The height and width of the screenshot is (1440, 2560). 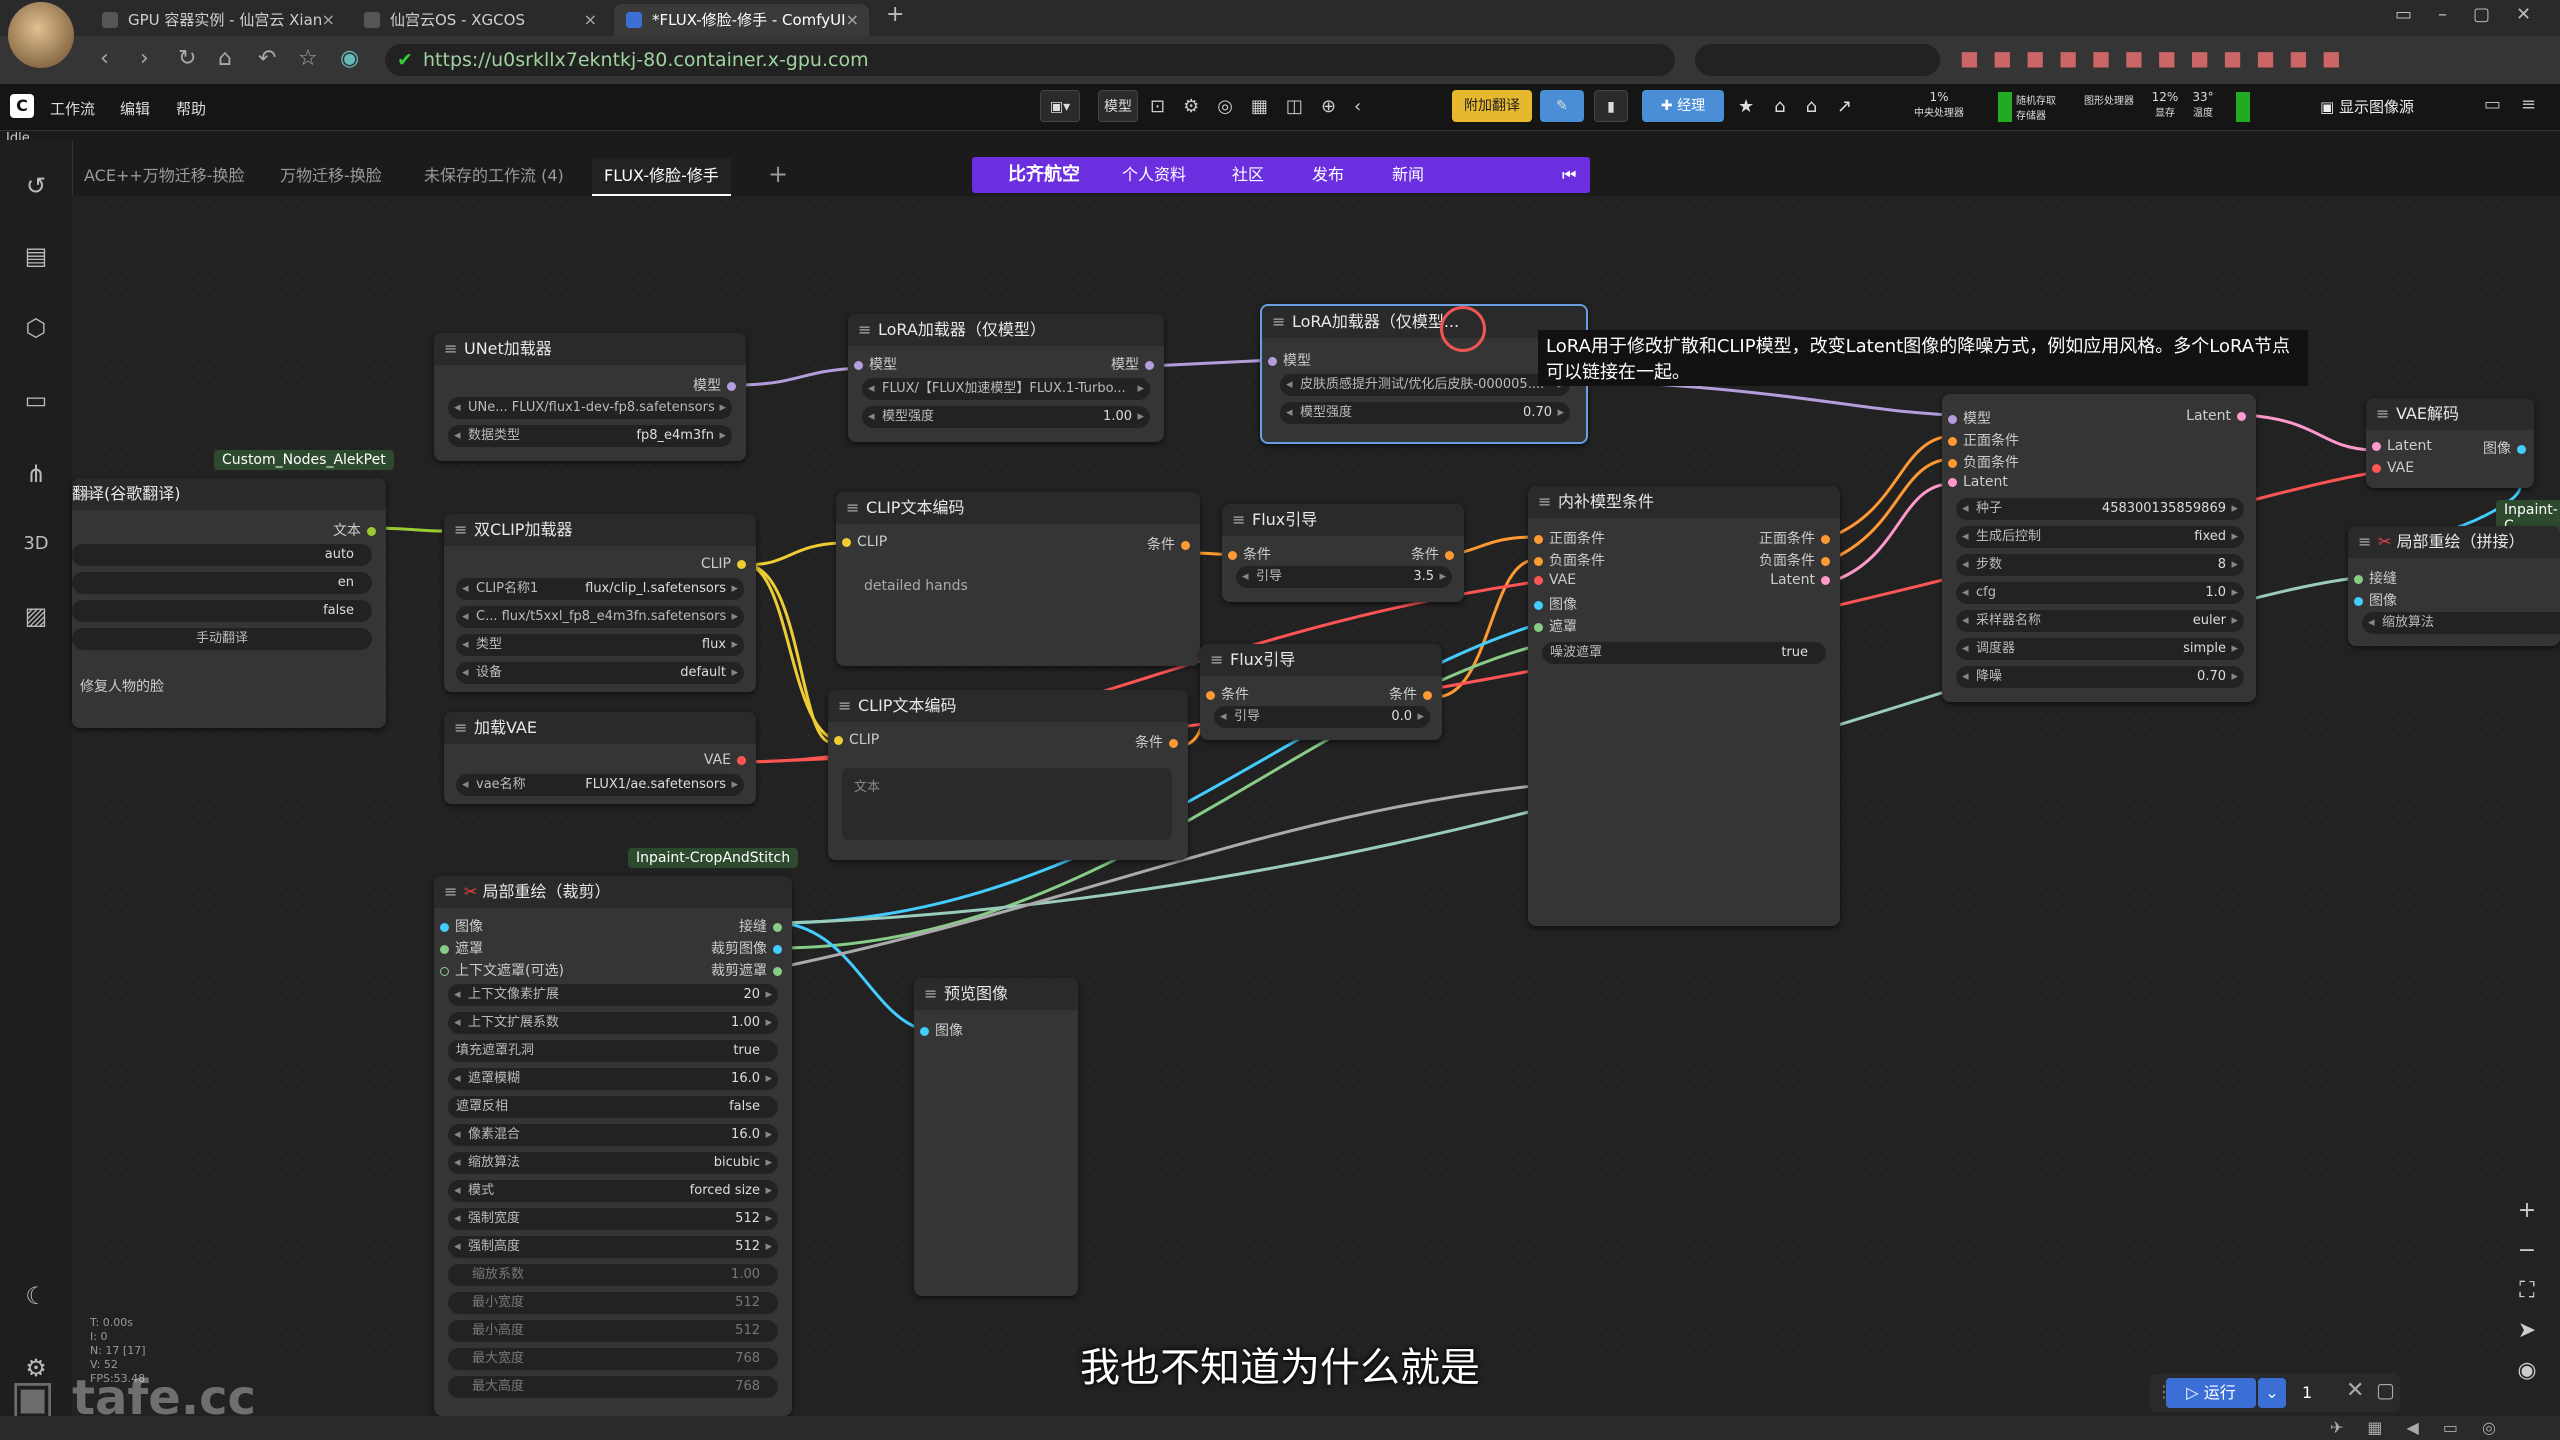 I want to click on input-slot: 接缝, so click(x=2372, y=578).